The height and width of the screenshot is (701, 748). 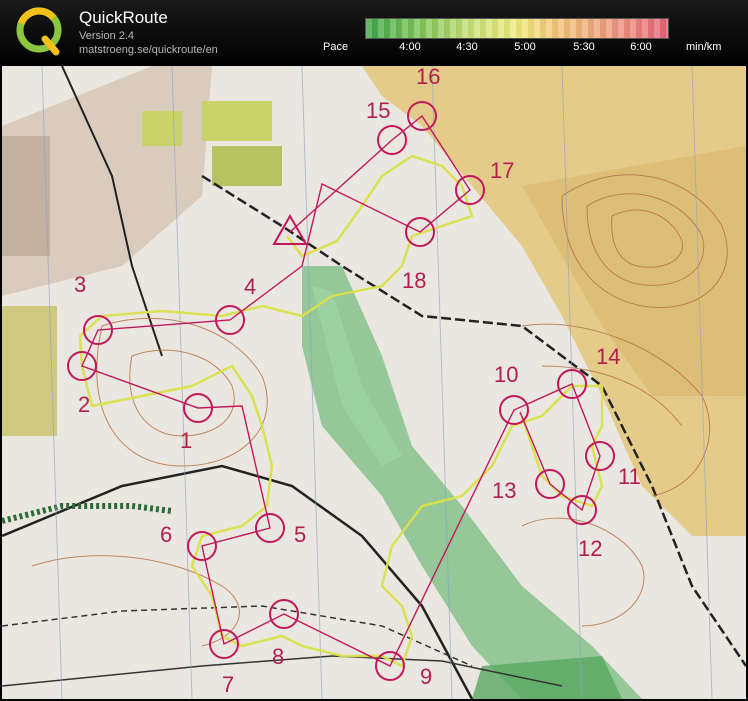 What do you see at coordinates (467, 47) in the screenshot?
I see `pace-tick: 4:30` at bounding box center [467, 47].